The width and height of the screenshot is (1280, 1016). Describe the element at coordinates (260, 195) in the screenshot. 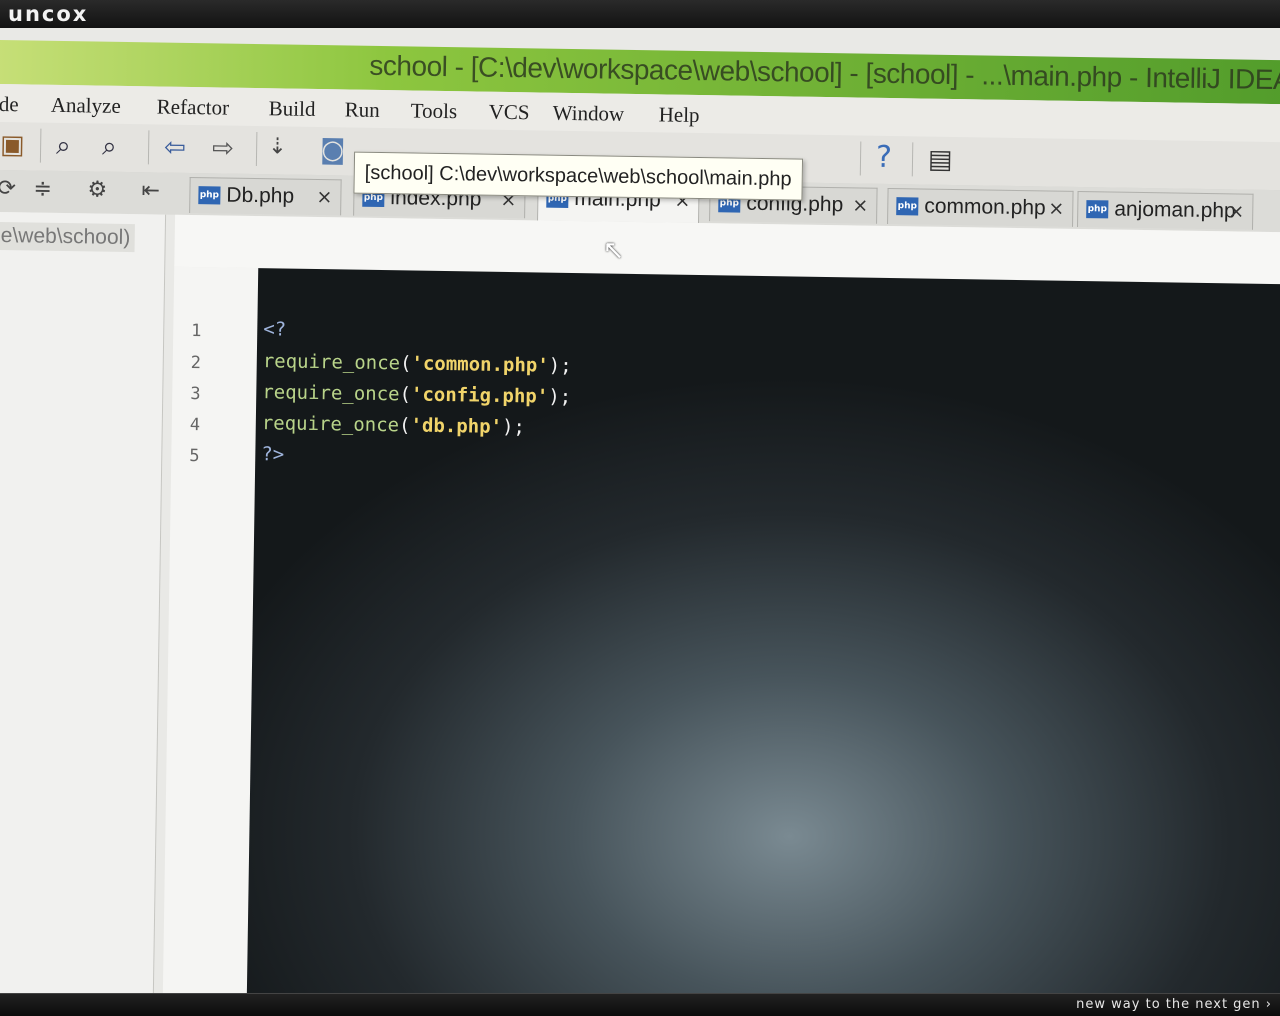

I see `tab-label: Db.php` at that location.